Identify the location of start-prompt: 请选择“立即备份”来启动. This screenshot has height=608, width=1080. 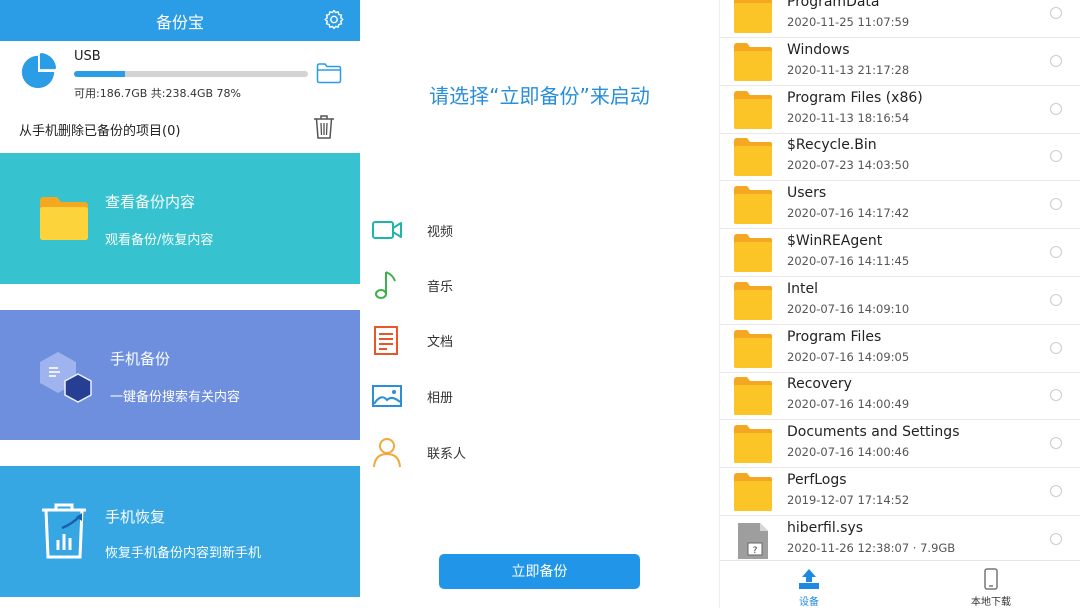
(539, 96).